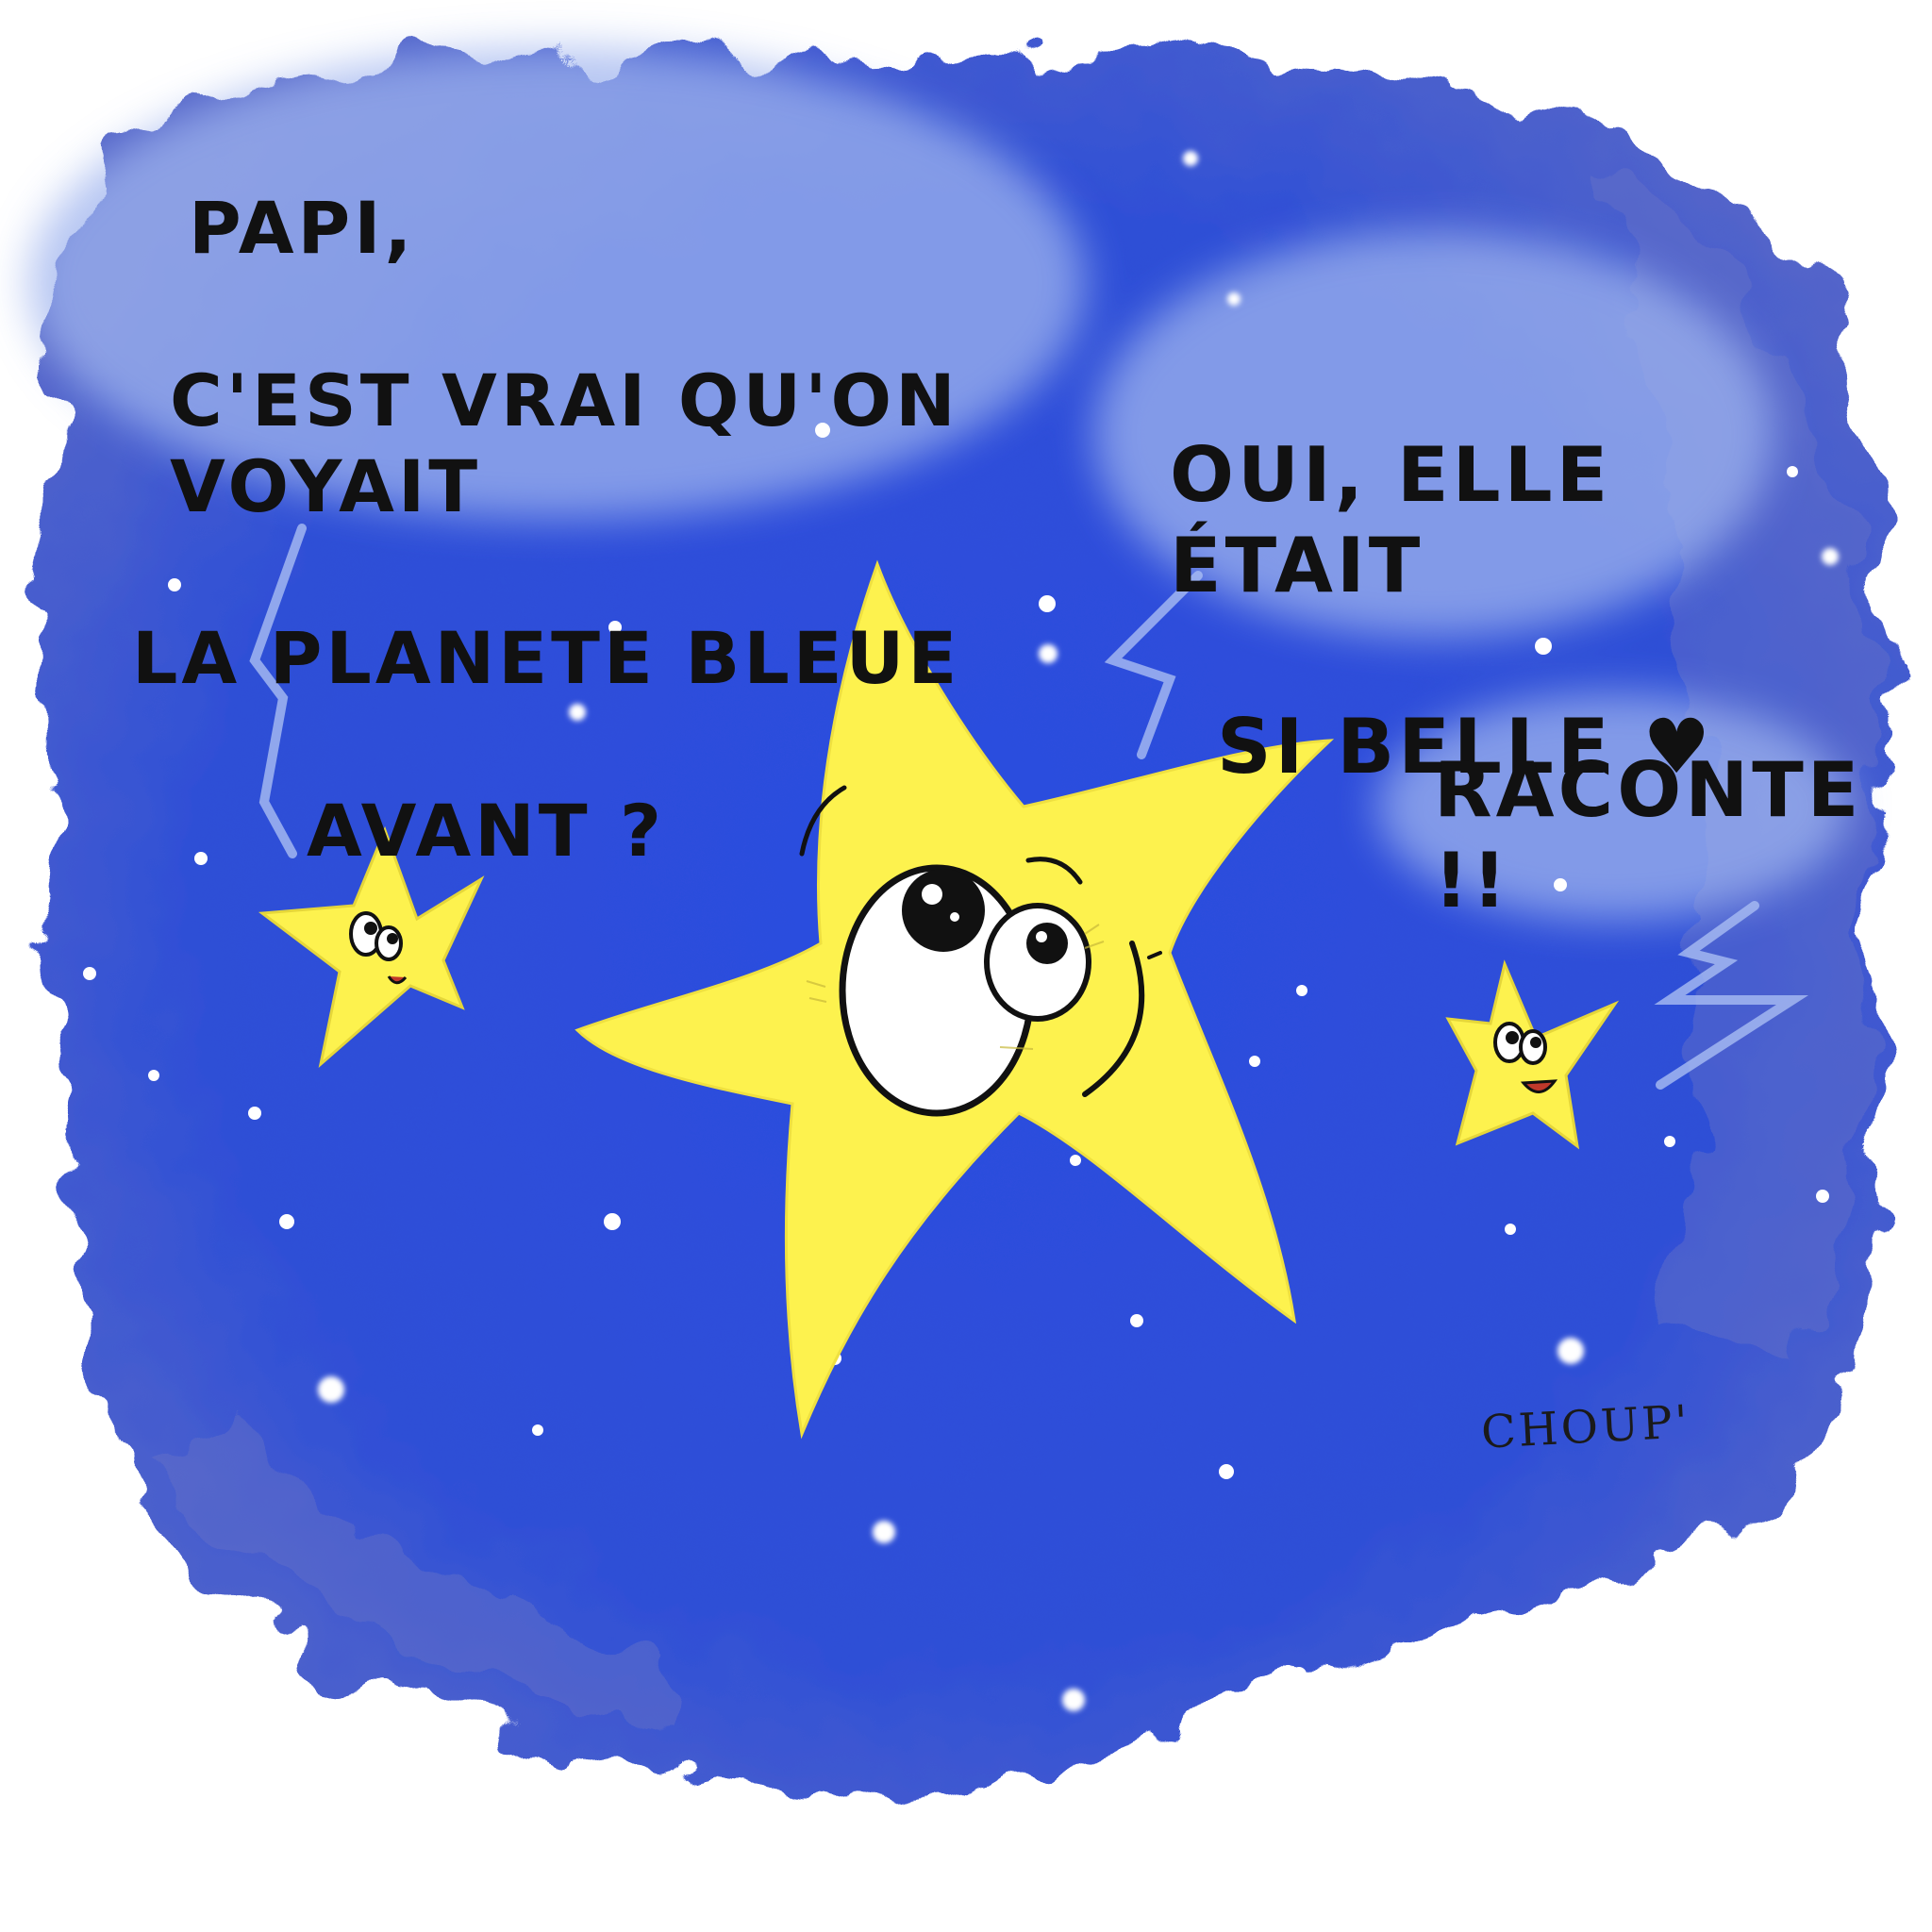 Image resolution: width=1932 pixels, height=1932 pixels. I want to click on speech-papi-line-1: PAPI,, so click(302, 228).